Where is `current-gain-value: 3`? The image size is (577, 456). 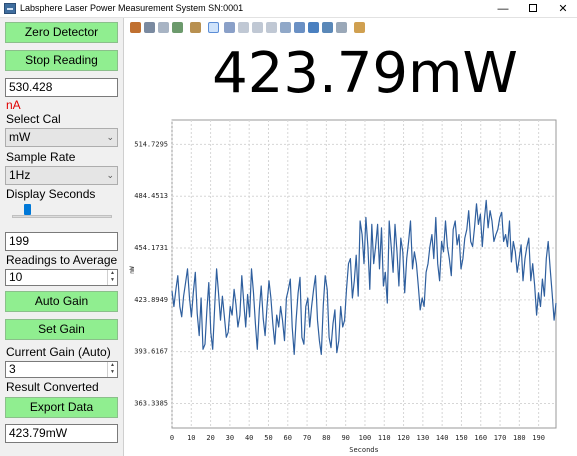
current-gain-value: 3 is located at coordinates (12, 369).